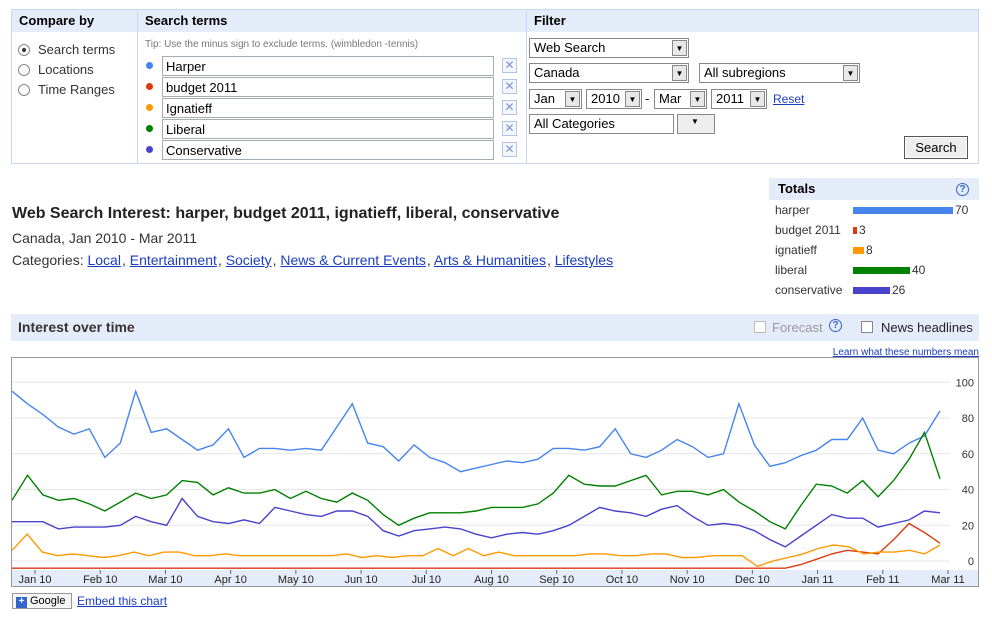 This screenshot has height=617, width=992. What do you see at coordinates (165, 580) in the screenshot?
I see `x-tick-label: Mar 10` at bounding box center [165, 580].